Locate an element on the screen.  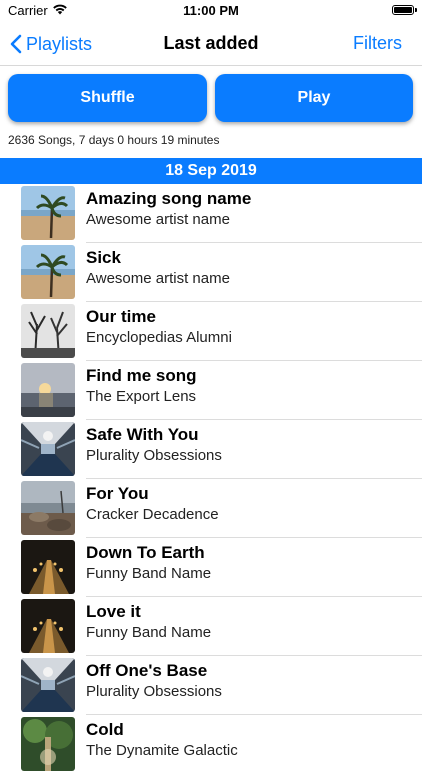
song-title: Cold is located at coordinates (105, 729).